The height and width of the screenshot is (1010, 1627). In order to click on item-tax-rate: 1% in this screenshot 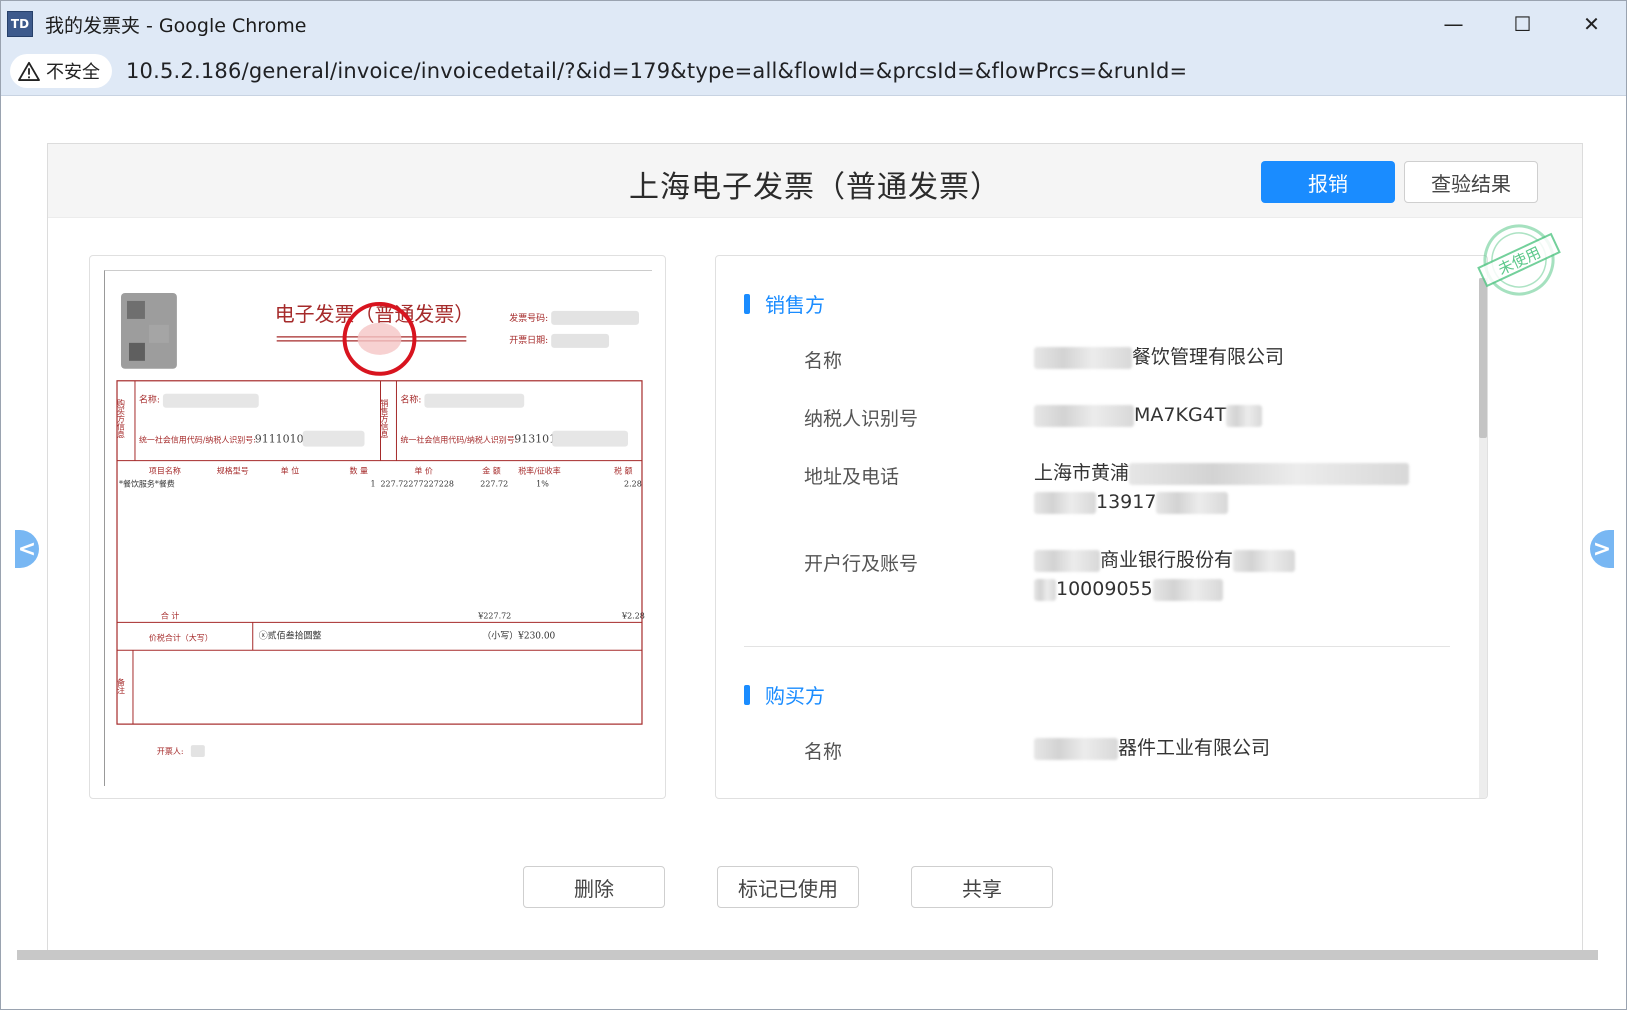, I will do `click(542, 484)`.